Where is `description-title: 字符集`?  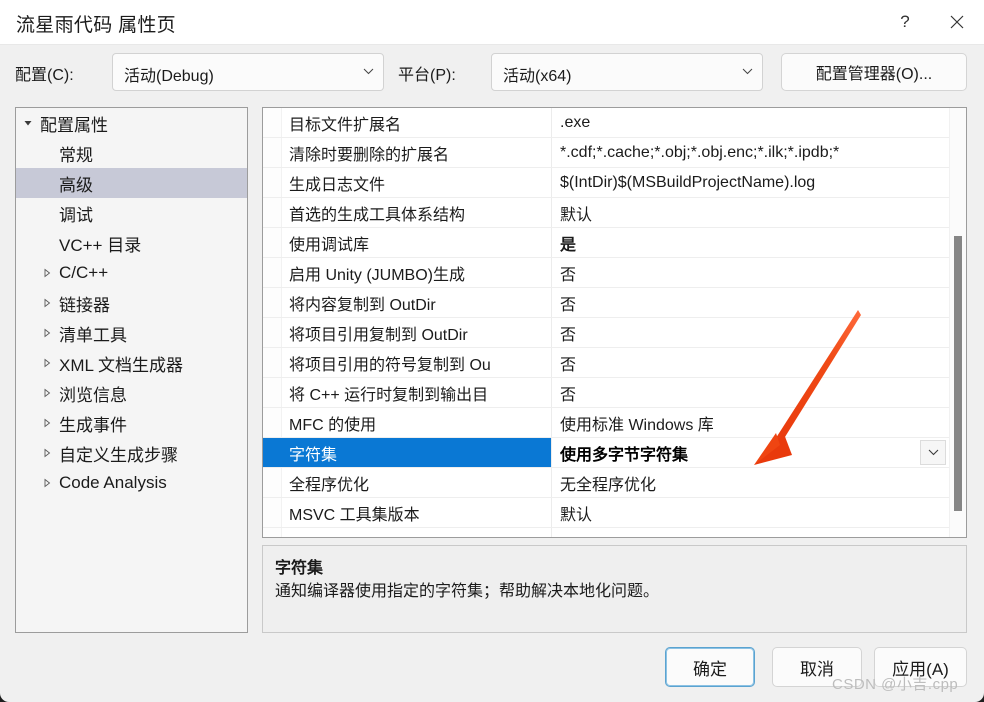 description-title: 字符集 is located at coordinates (299, 568).